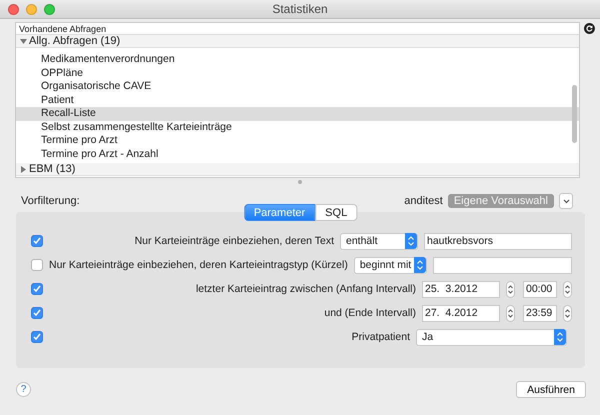 Image resolution: width=600 pixels, height=415 pixels. What do you see at coordinates (298, 169) in the screenshot?
I see `group-row: EBM (13)` at bounding box center [298, 169].